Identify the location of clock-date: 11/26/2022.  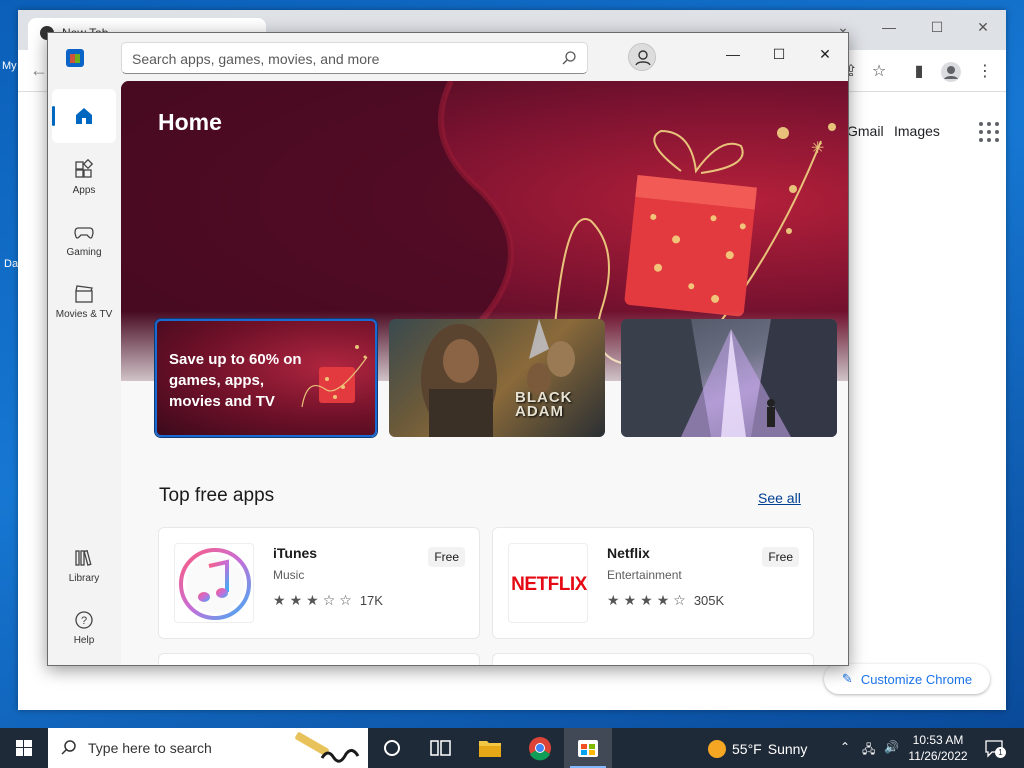
(938, 756).